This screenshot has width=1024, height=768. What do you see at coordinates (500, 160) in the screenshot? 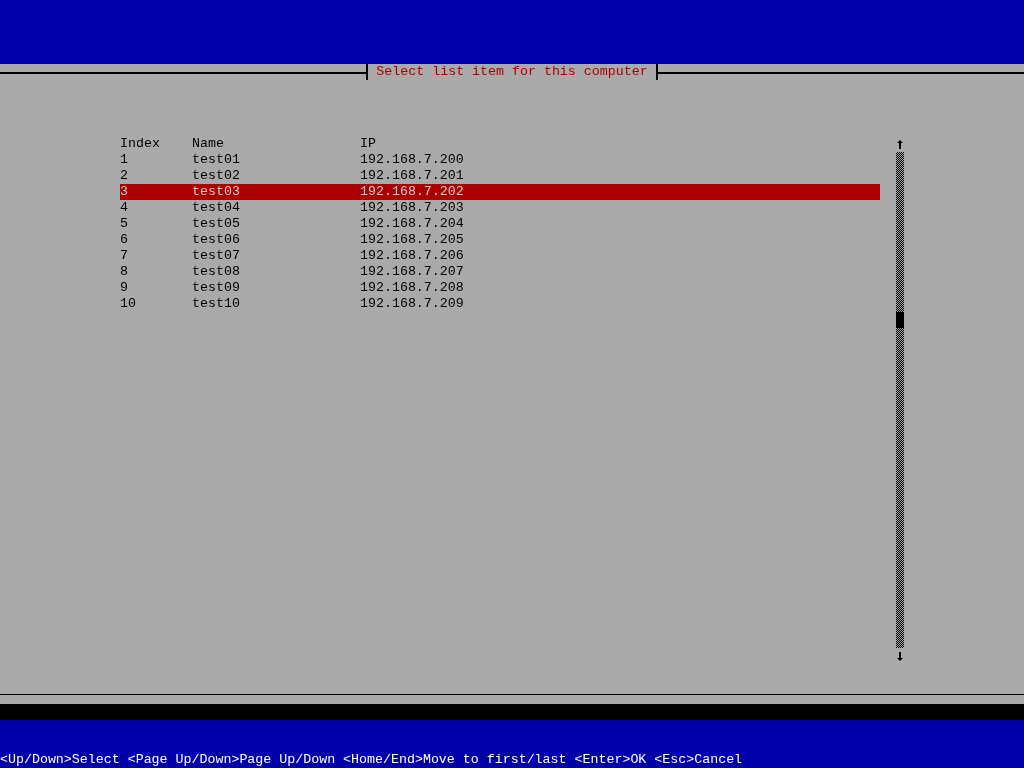
I see `list-row: 1 test01 192.168.7.200` at bounding box center [500, 160].